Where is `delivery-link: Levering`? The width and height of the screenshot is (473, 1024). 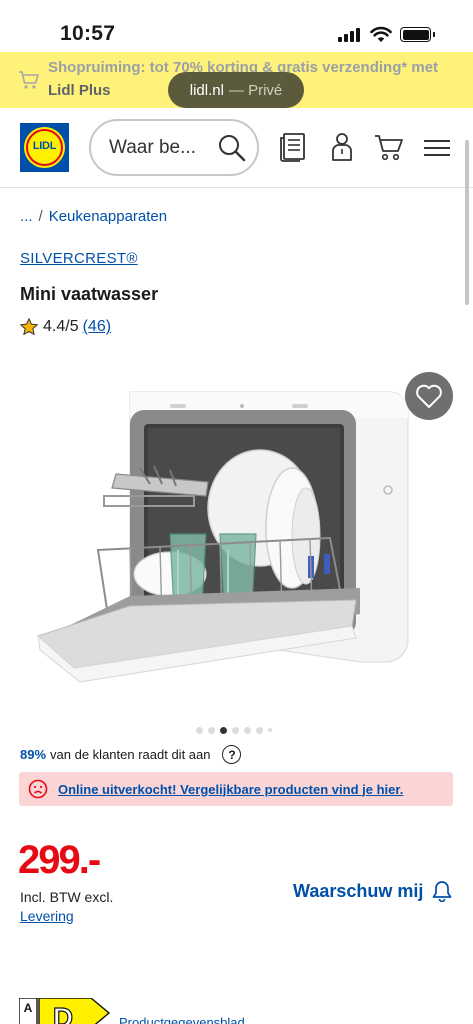
delivery-link: Levering is located at coordinates (47, 916).